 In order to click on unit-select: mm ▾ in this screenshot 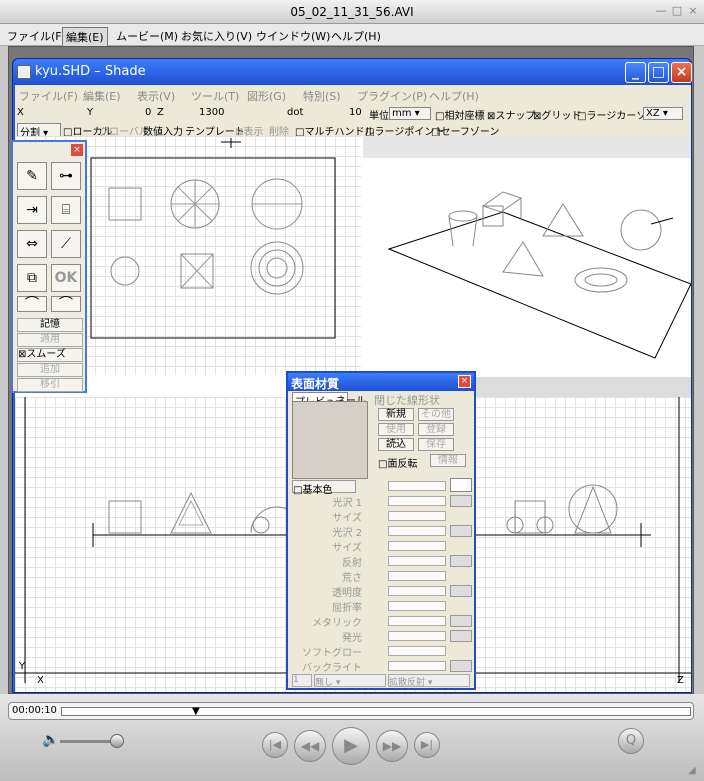, I will do `click(410, 113)`.